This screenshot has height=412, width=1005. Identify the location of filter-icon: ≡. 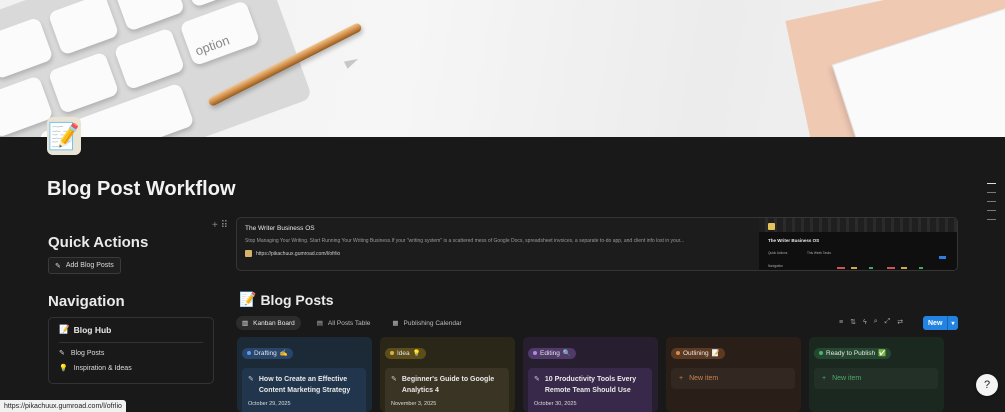
(841, 322).